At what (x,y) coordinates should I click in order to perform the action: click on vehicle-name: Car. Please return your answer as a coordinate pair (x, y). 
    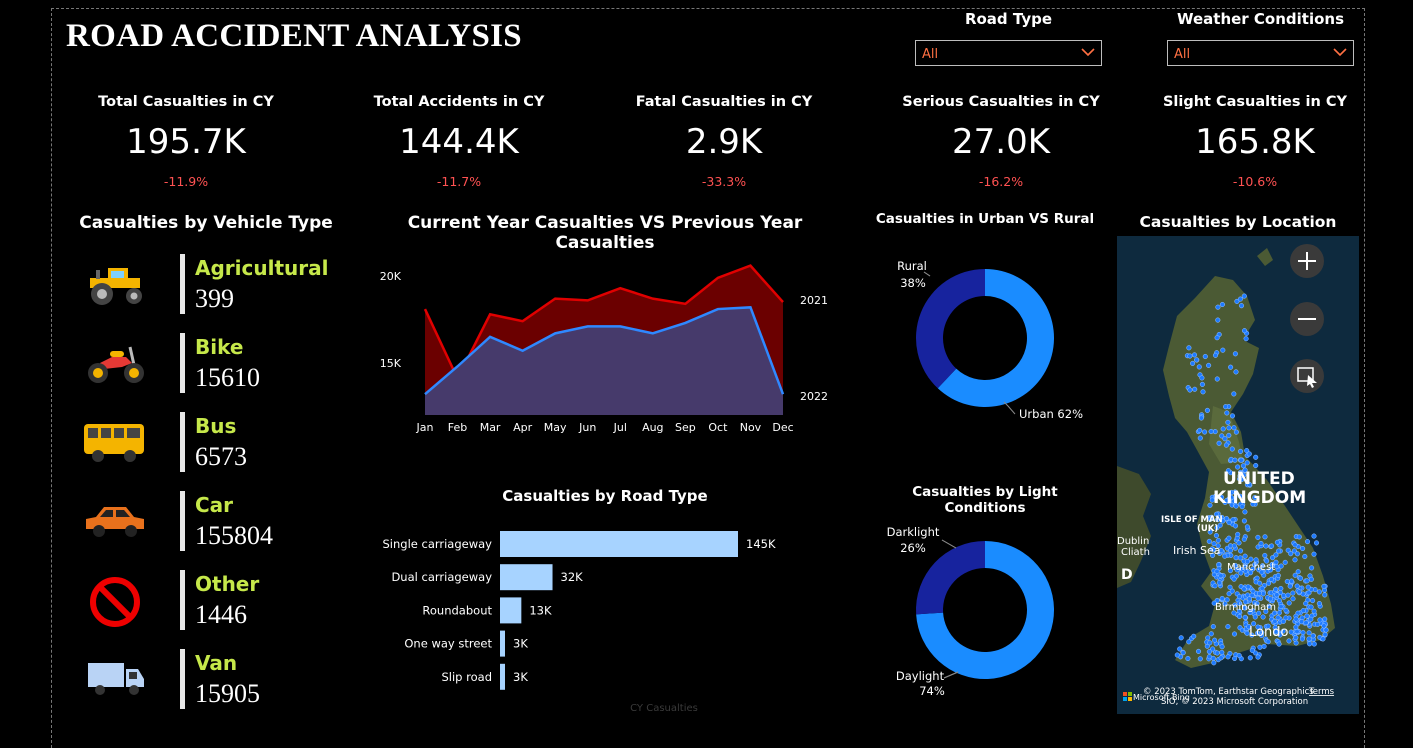
    Looking at the image, I should click on (214, 505).